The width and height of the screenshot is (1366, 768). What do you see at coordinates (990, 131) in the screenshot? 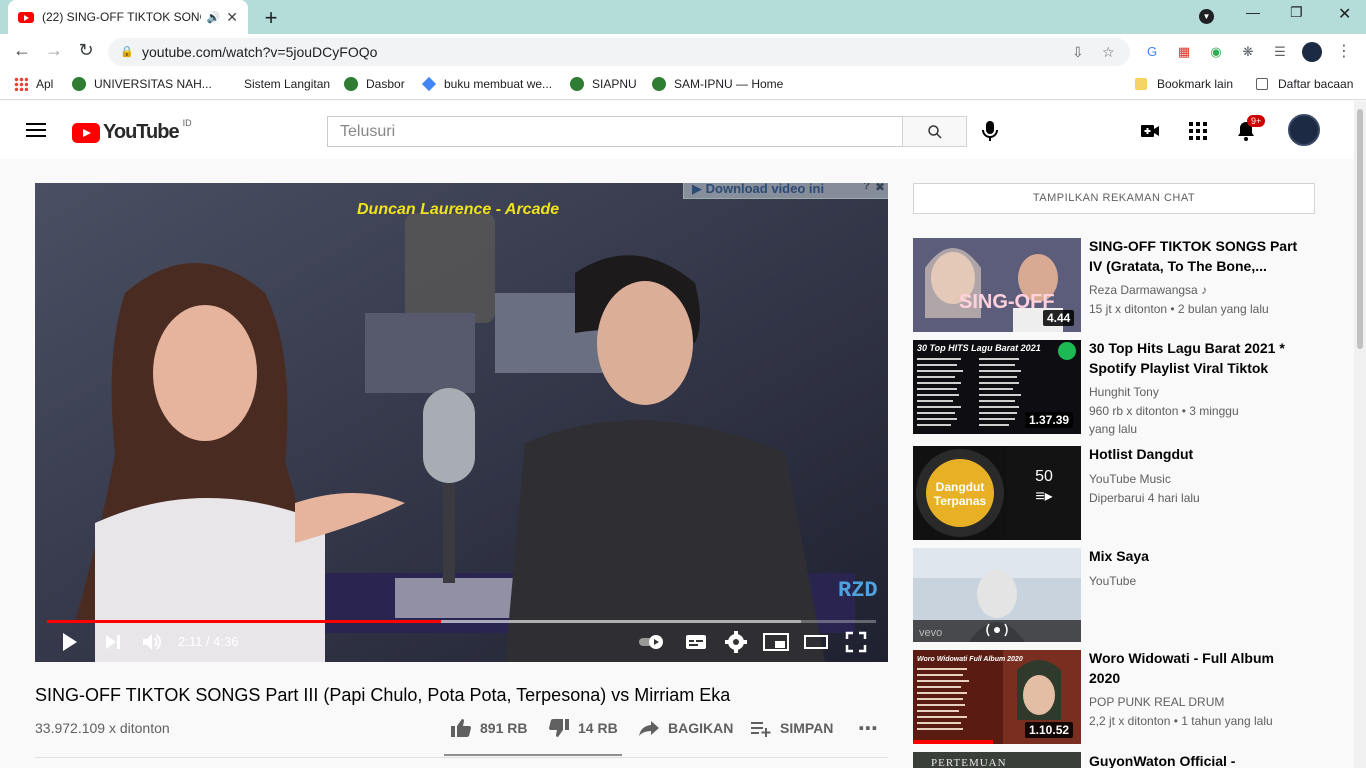
I see `microphone-icon` at bounding box center [990, 131].